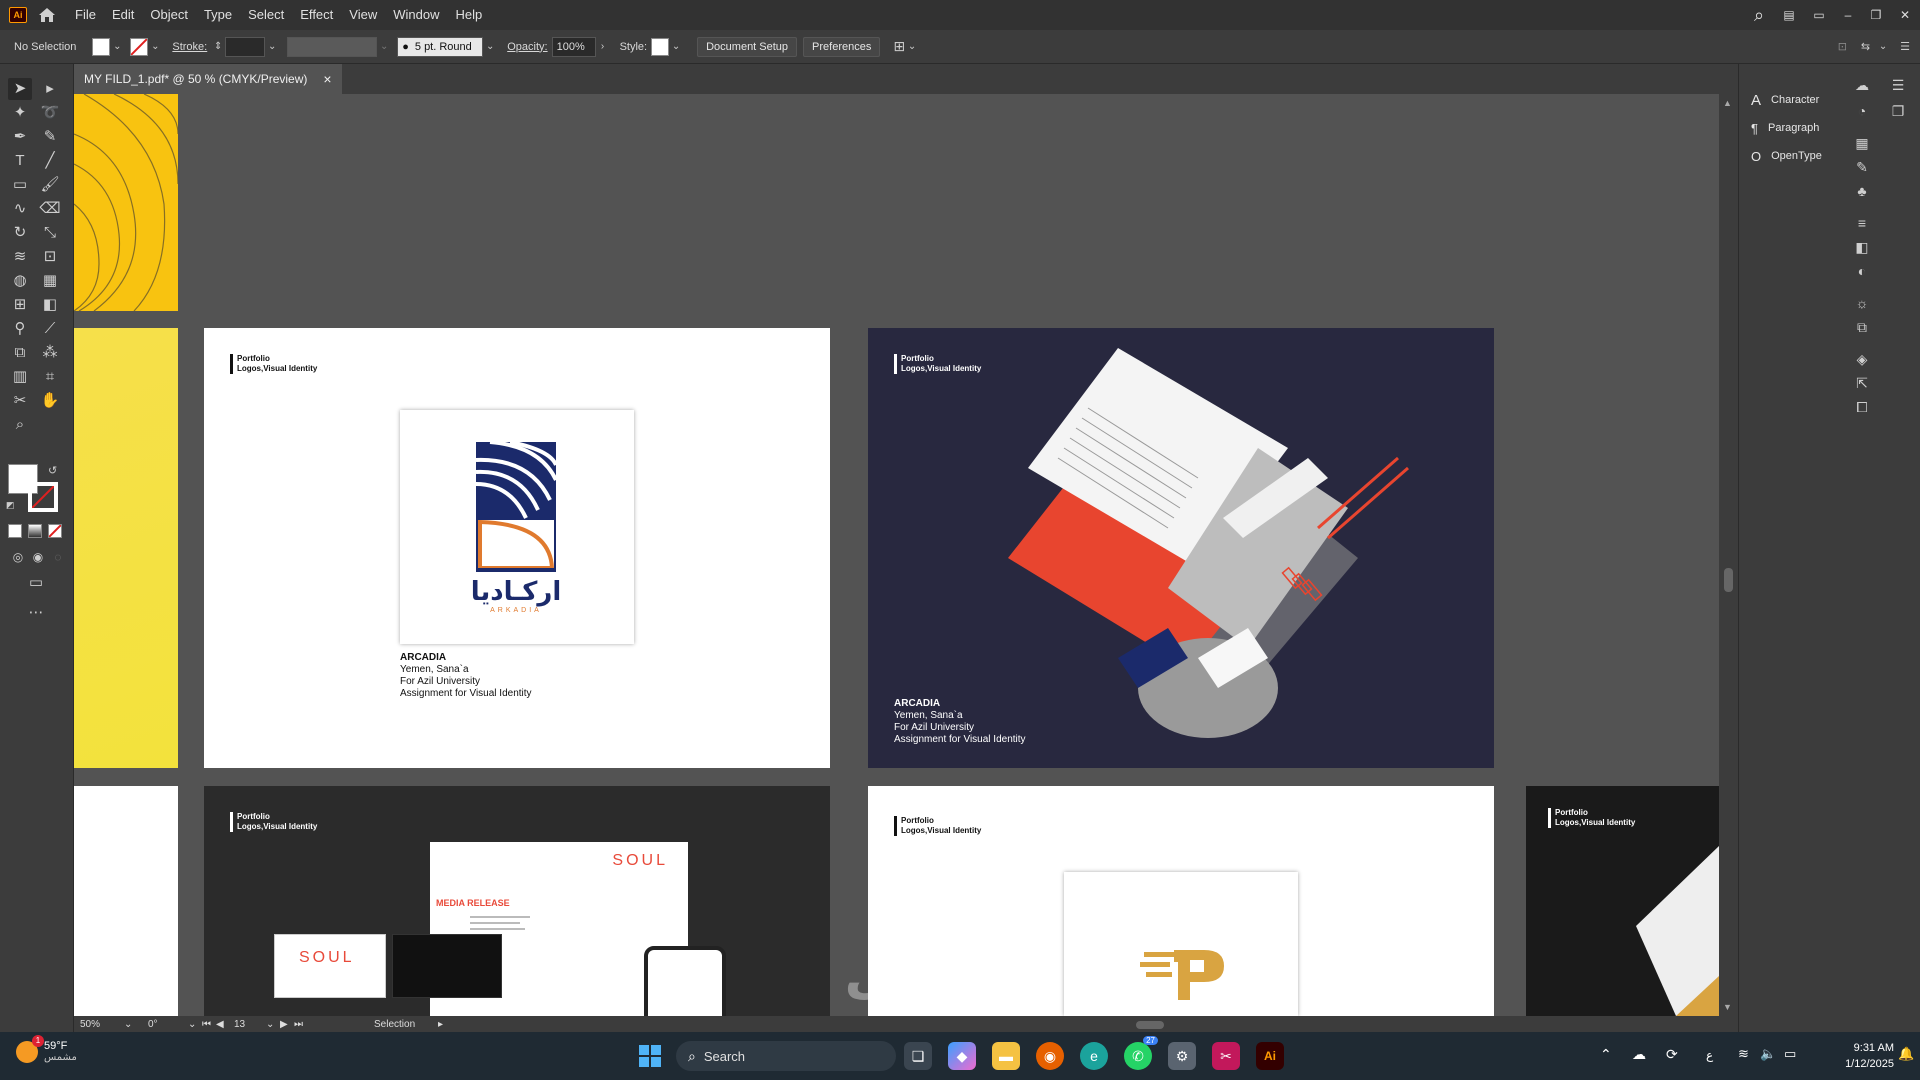 The width and height of the screenshot is (1920, 1080). What do you see at coordinates (20, 185) in the screenshot?
I see `rectangle-tool-icon: ▭` at bounding box center [20, 185].